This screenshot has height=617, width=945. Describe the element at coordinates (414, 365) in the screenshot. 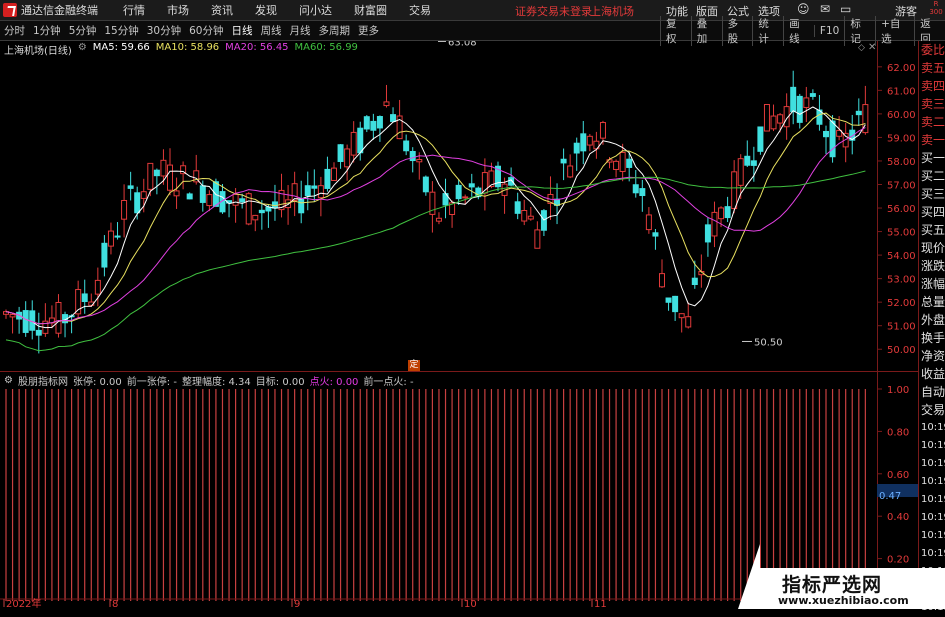

I see `set-tag: 定` at that location.